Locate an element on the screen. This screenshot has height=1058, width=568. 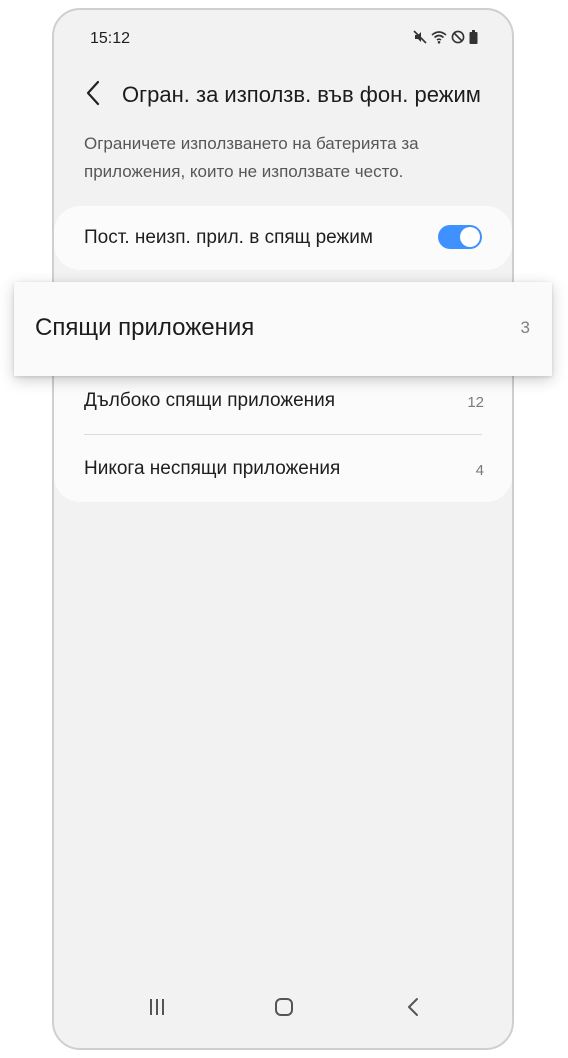
status-icons is located at coordinates (445, 39).